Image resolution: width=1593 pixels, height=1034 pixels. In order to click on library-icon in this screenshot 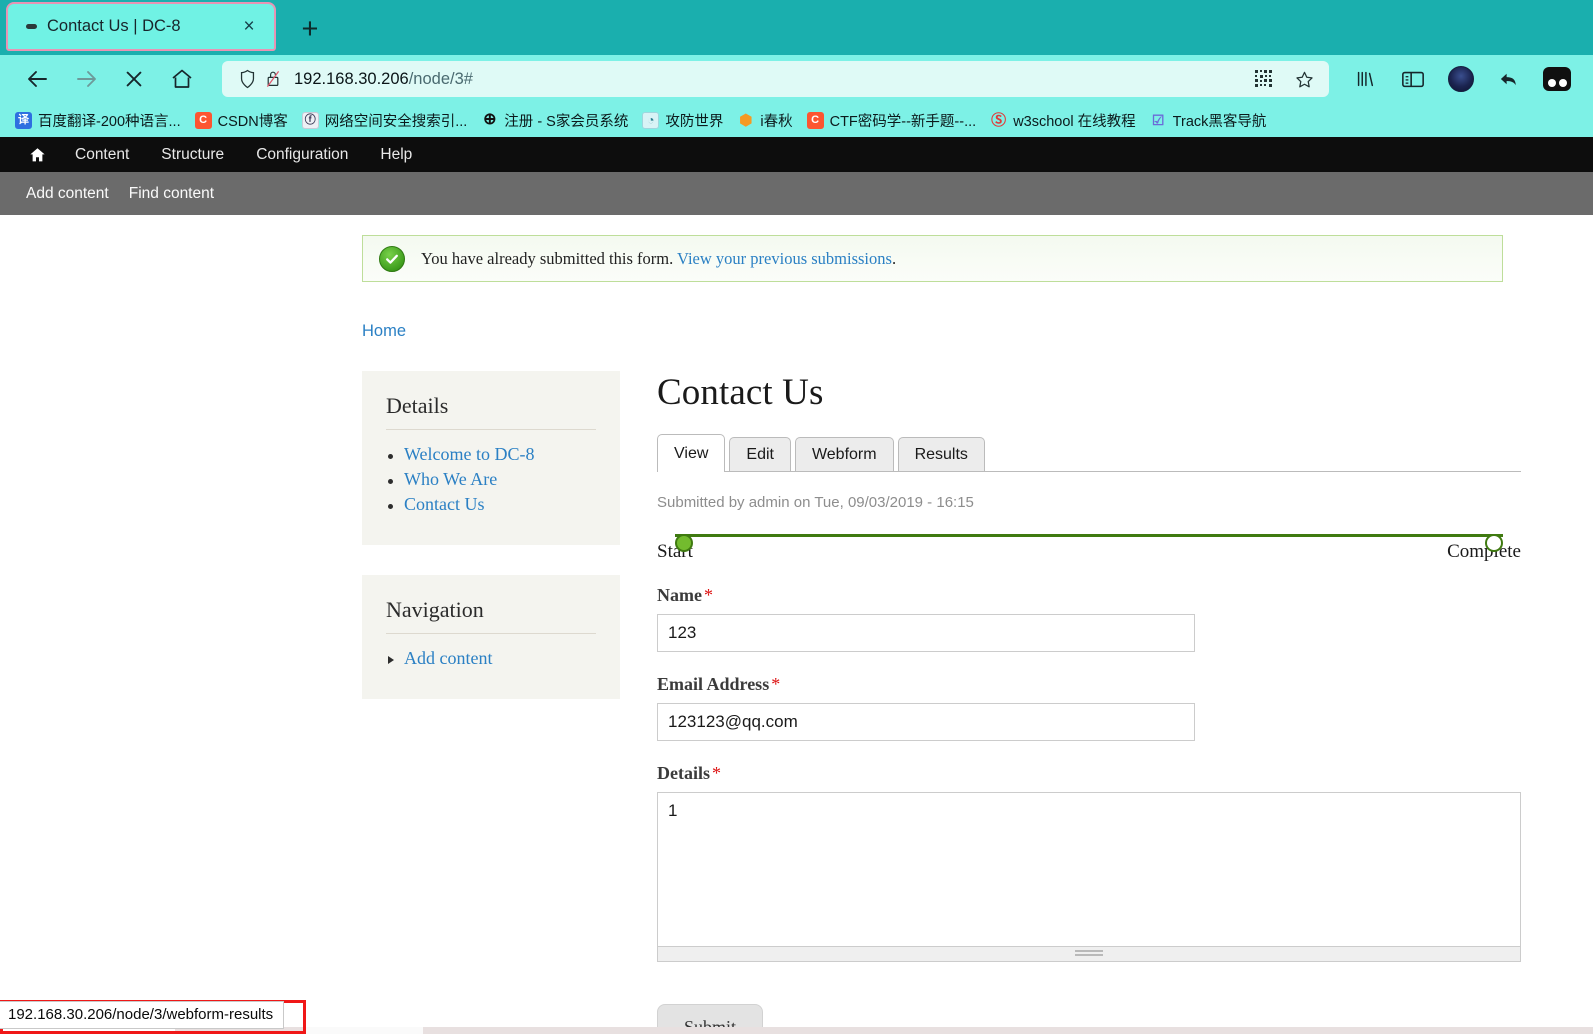, I will do `click(1365, 79)`.